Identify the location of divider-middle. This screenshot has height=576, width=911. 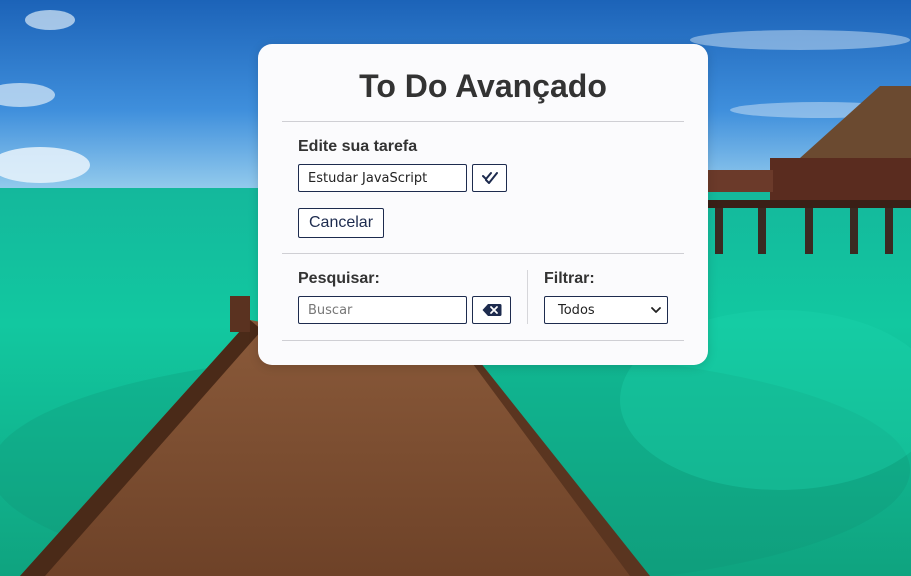
(483, 253).